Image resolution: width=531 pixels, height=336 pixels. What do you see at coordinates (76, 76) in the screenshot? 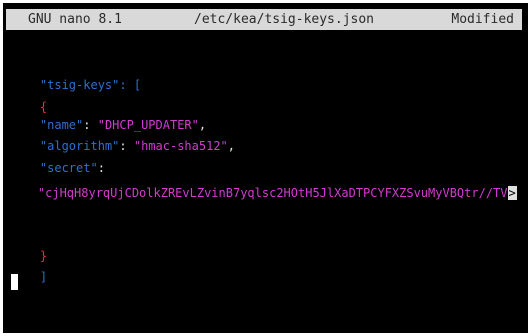
I see `editor-line-1: "tsig-keys": [` at bounding box center [76, 76].